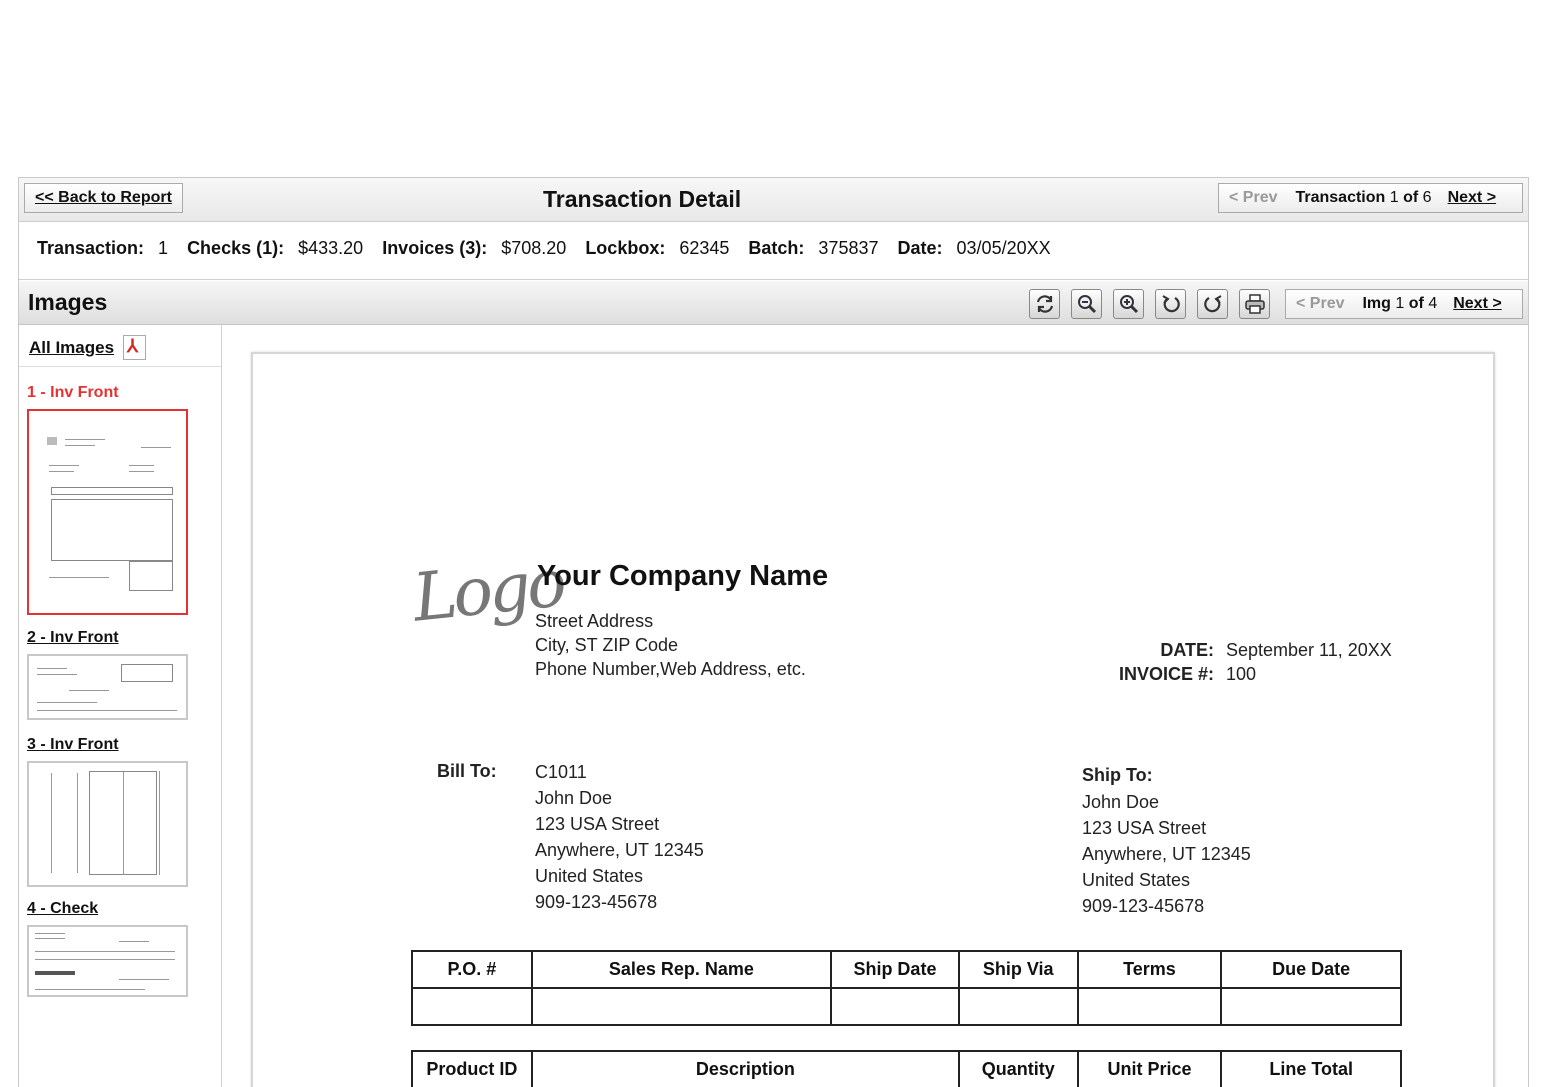 Image resolution: width=1550 pixels, height=1087 pixels. Describe the element at coordinates (625, 248) in the screenshot. I see `lockbox-label: Lockbox:` at that location.